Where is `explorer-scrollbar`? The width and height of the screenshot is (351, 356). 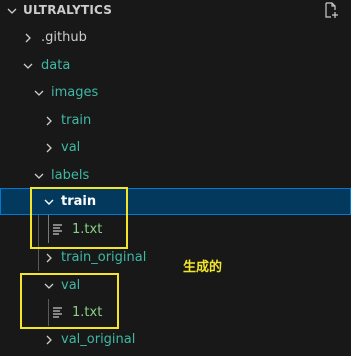 explorer-scrollbar is located at coordinates (347, 178).